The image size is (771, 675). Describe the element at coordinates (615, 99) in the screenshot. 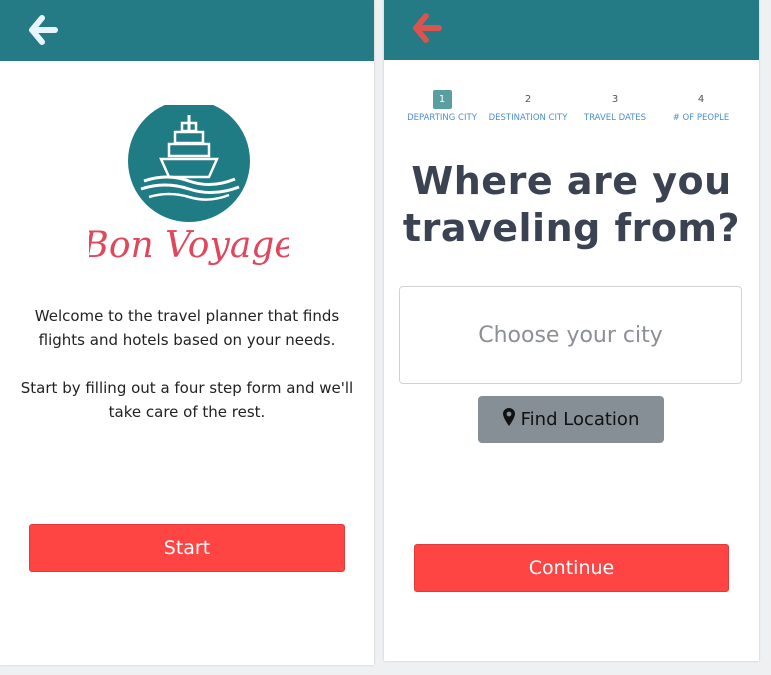

I see `step-number: 3` at that location.